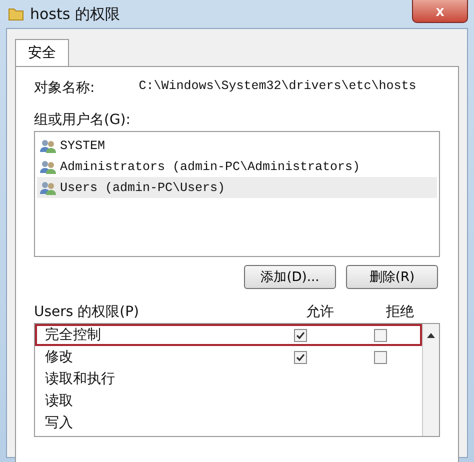 The height and width of the screenshot is (462, 474). Describe the element at coordinates (80, 379) in the screenshot. I see `permission-name: 读取和执行` at that location.